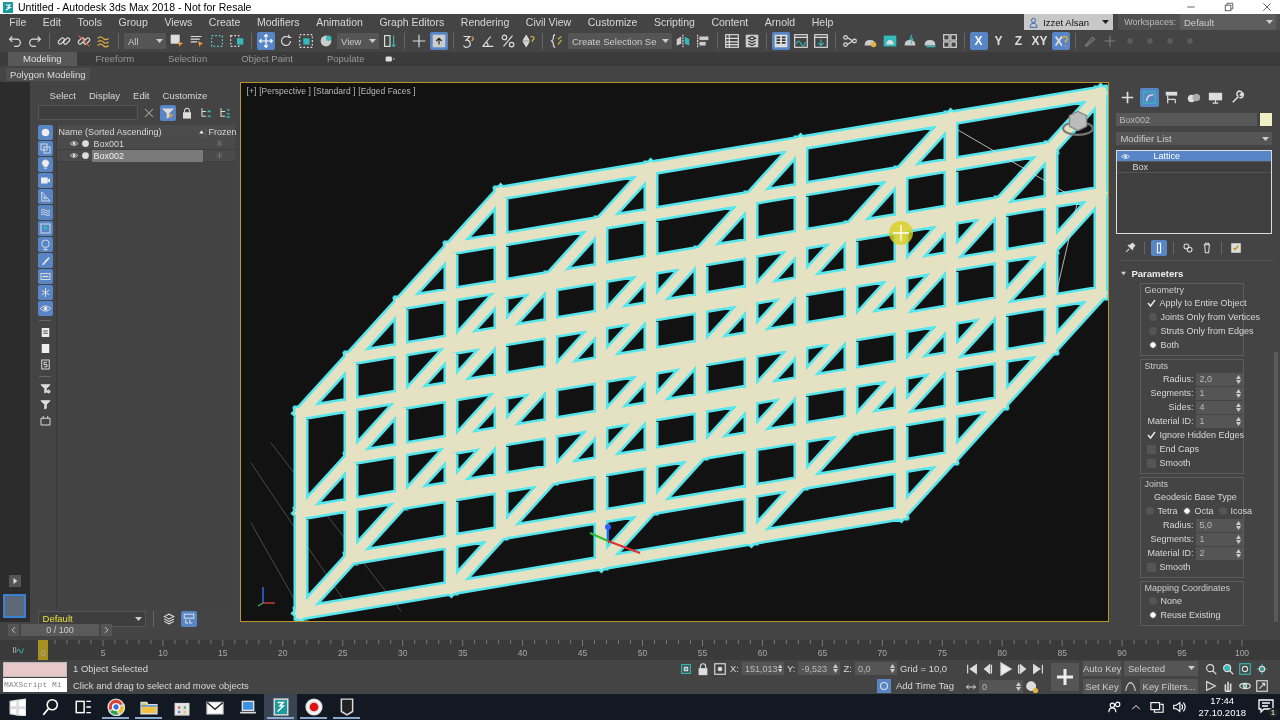 The height and width of the screenshot is (720, 1280). I want to click on filter-gear-icon, so click(45, 388).